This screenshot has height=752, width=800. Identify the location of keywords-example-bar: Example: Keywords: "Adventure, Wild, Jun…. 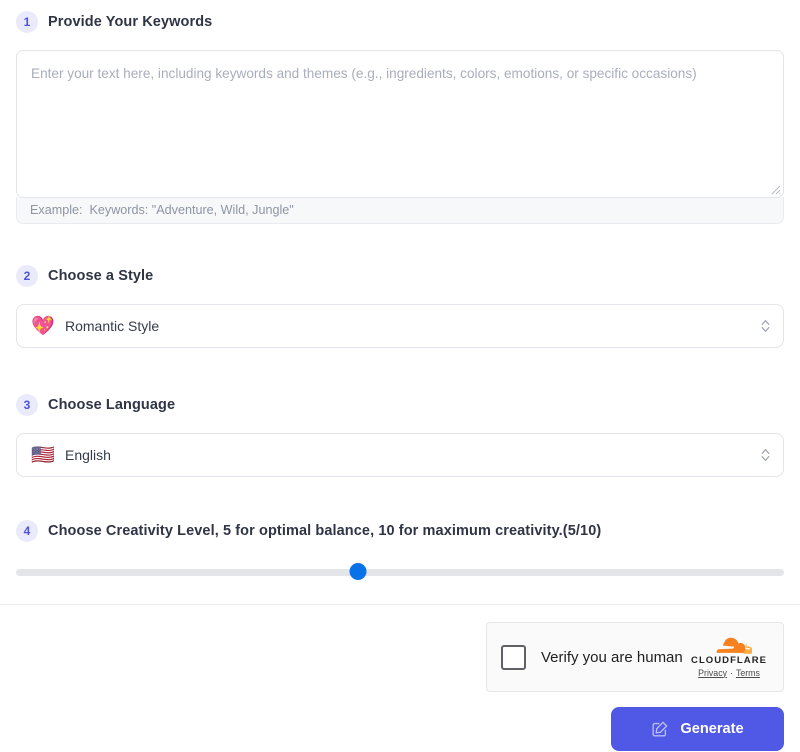
(400, 210).